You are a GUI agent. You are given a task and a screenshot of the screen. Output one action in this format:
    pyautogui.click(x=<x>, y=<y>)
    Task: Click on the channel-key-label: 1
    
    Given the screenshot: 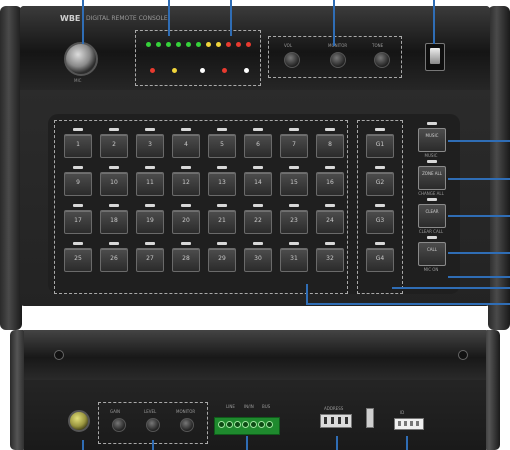 What is the action you would take?
    pyautogui.click(x=78, y=144)
    